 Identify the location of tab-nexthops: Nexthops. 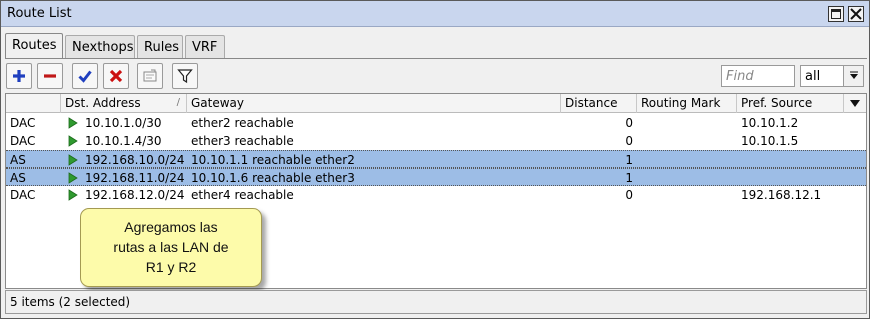
(100, 46).